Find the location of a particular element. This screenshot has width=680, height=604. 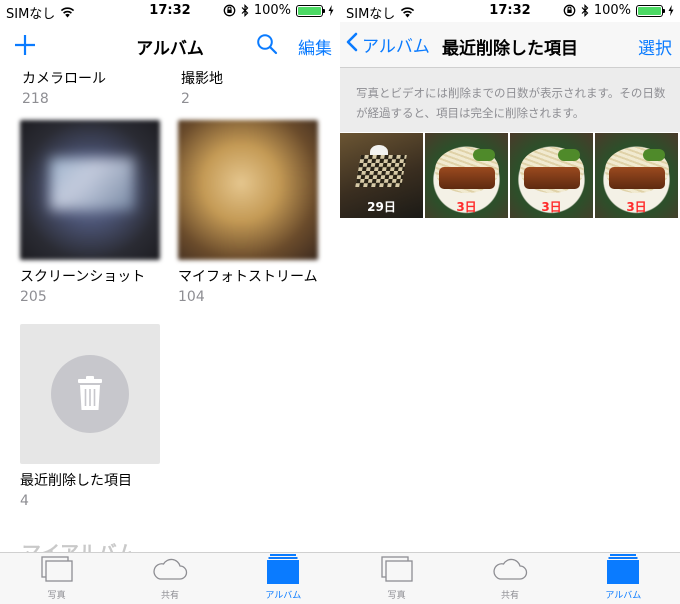

back-button-label: アルバム is located at coordinates (396, 47).